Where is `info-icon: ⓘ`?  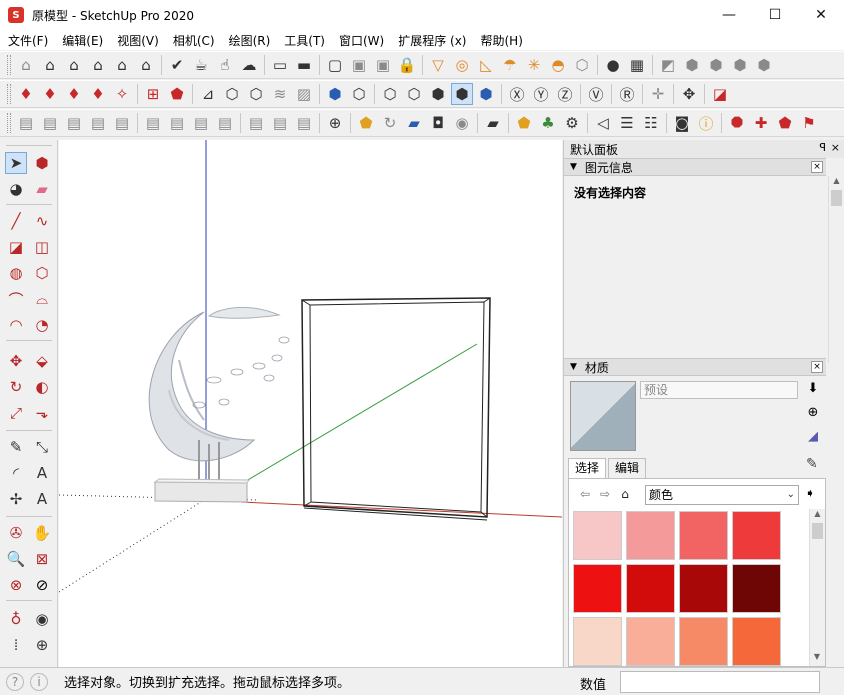 info-icon: ⓘ is located at coordinates (706, 123).